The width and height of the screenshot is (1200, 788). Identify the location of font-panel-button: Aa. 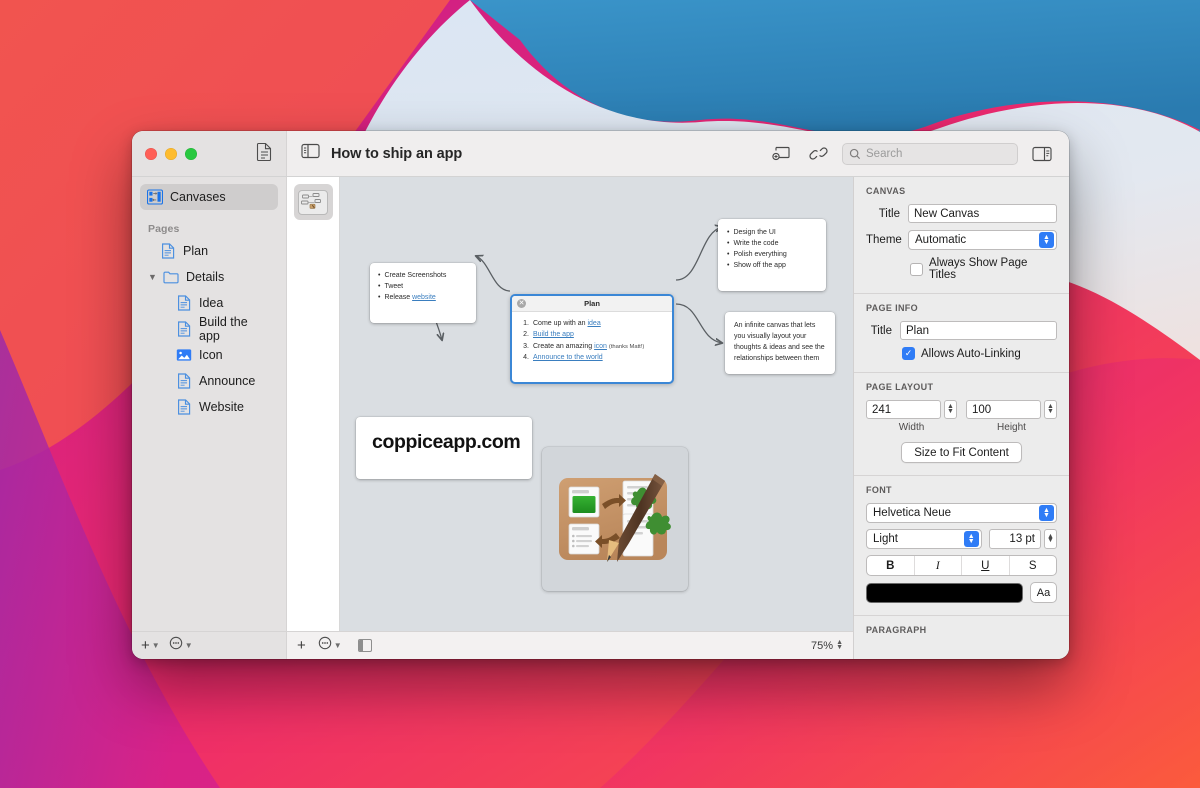
(1043, 592).